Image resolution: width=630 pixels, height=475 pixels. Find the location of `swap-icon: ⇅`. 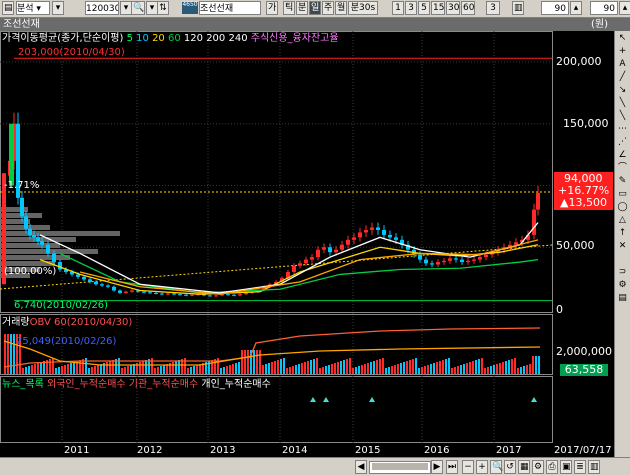

swap-icon: ⇅ is located at coordinates (163, 8).